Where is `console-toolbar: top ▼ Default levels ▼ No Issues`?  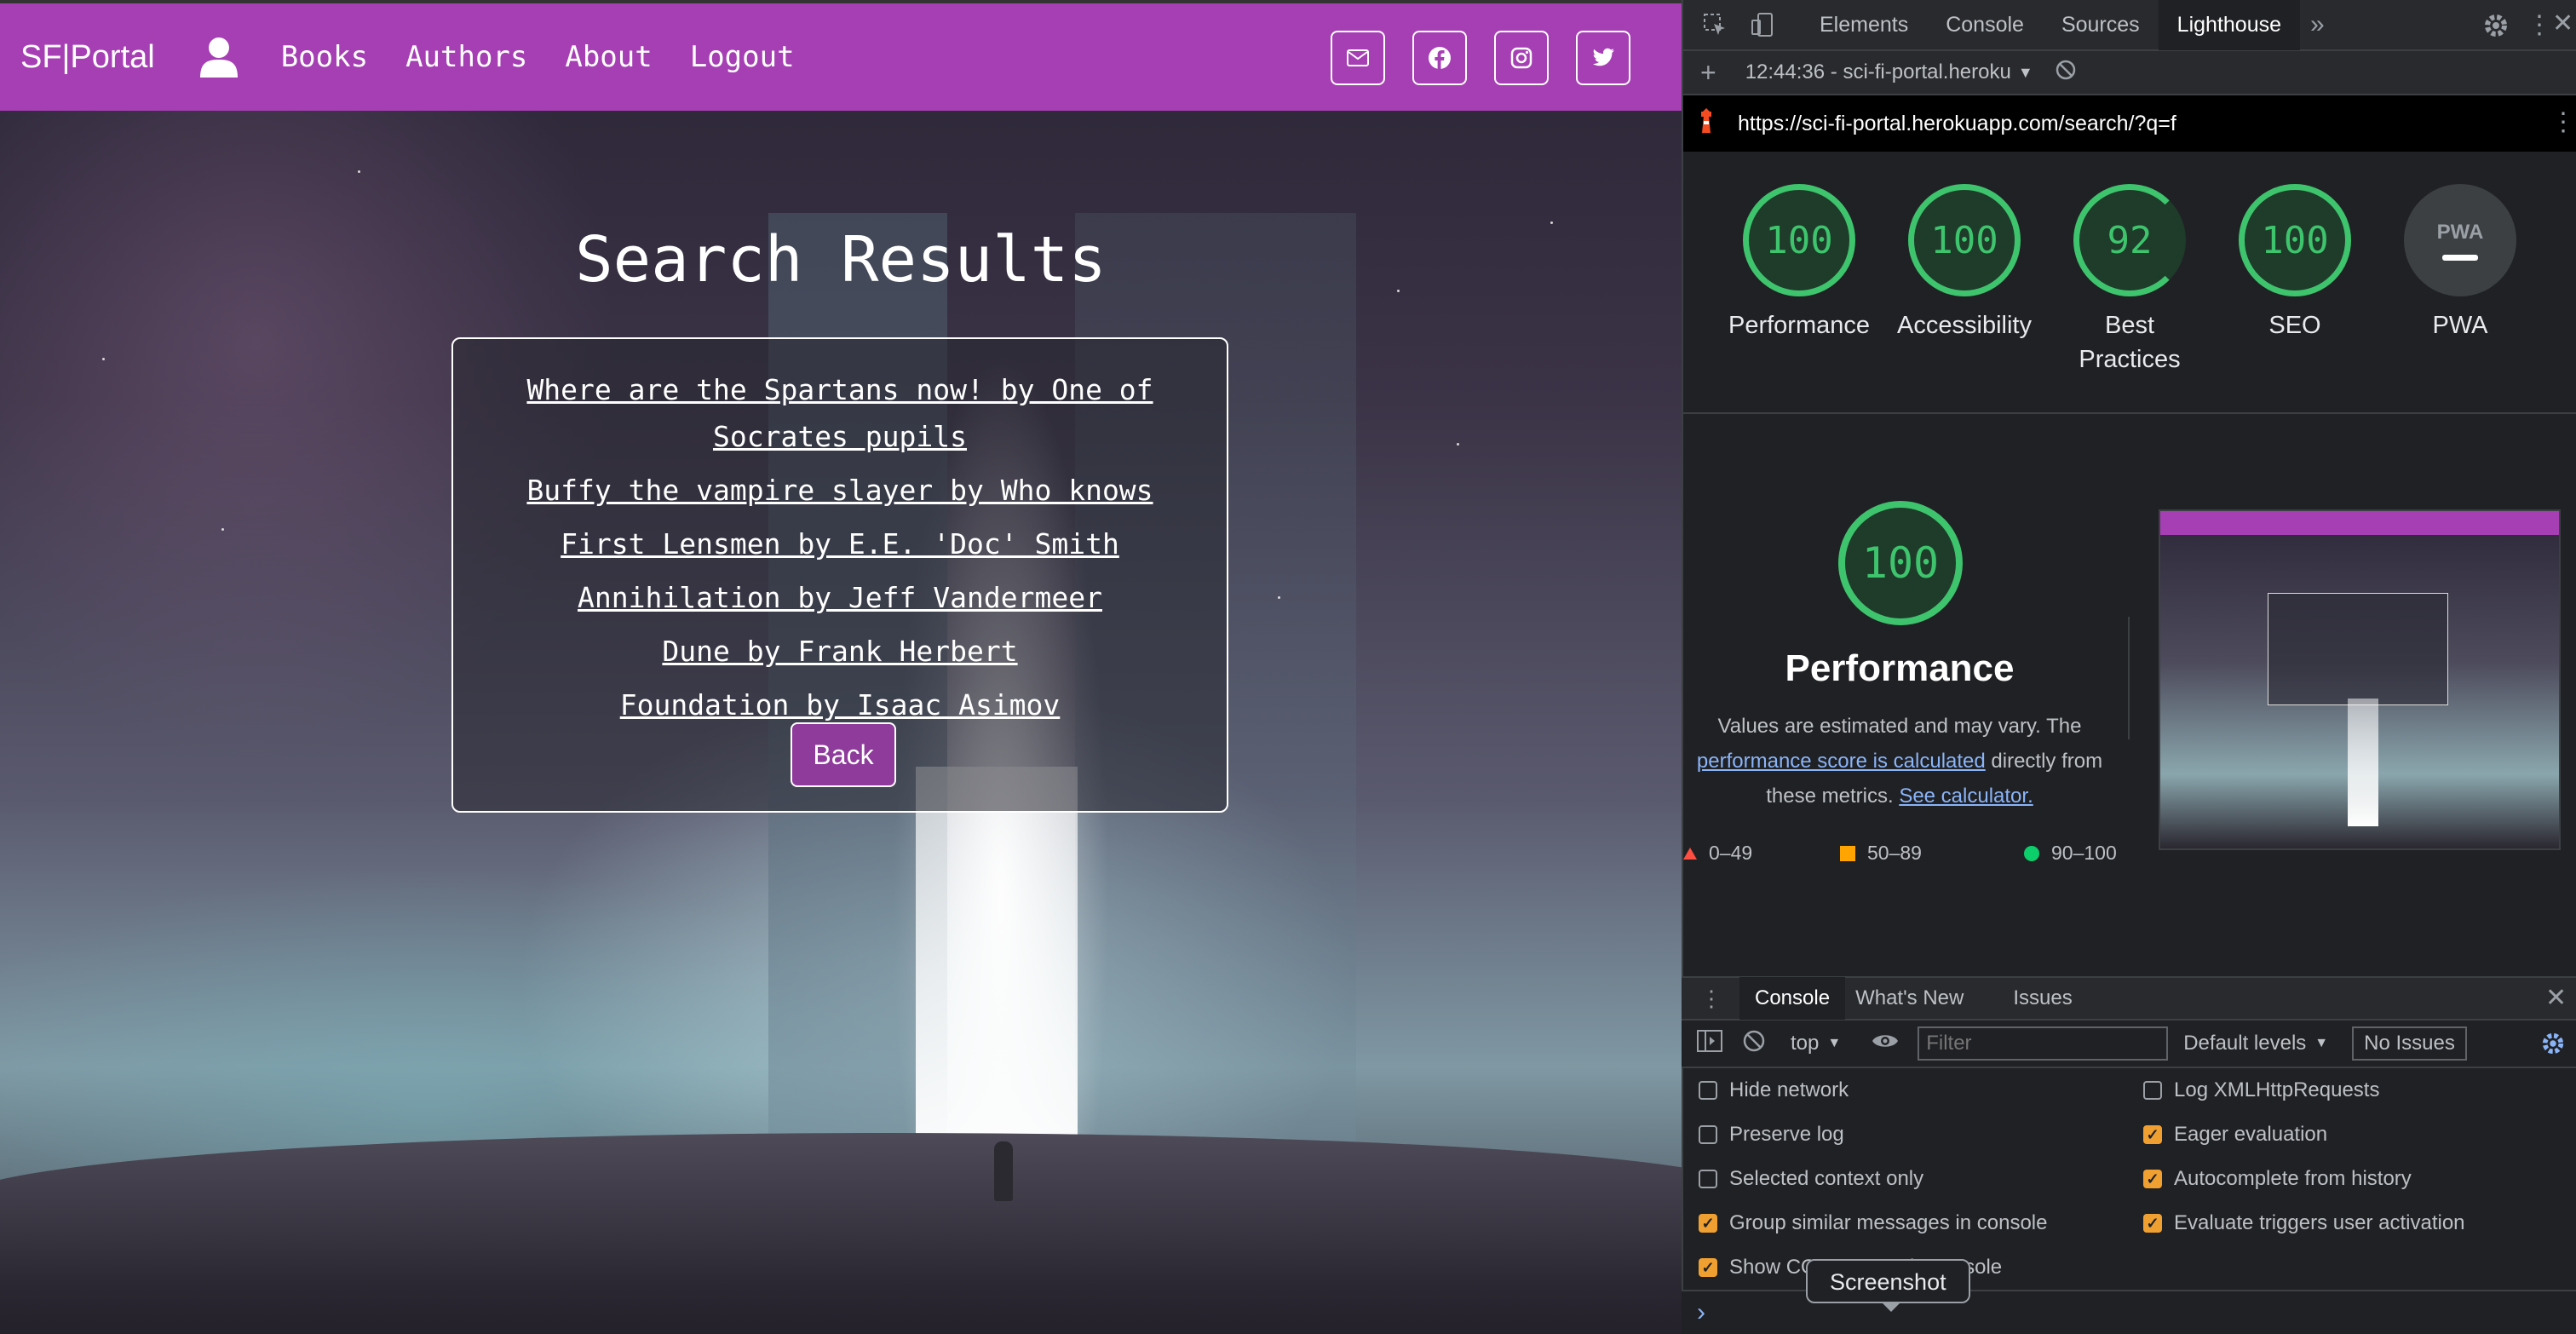
console-toolbar: top ▼ Default levels ▼ No Issues is located at coordinates (2129, 1044).